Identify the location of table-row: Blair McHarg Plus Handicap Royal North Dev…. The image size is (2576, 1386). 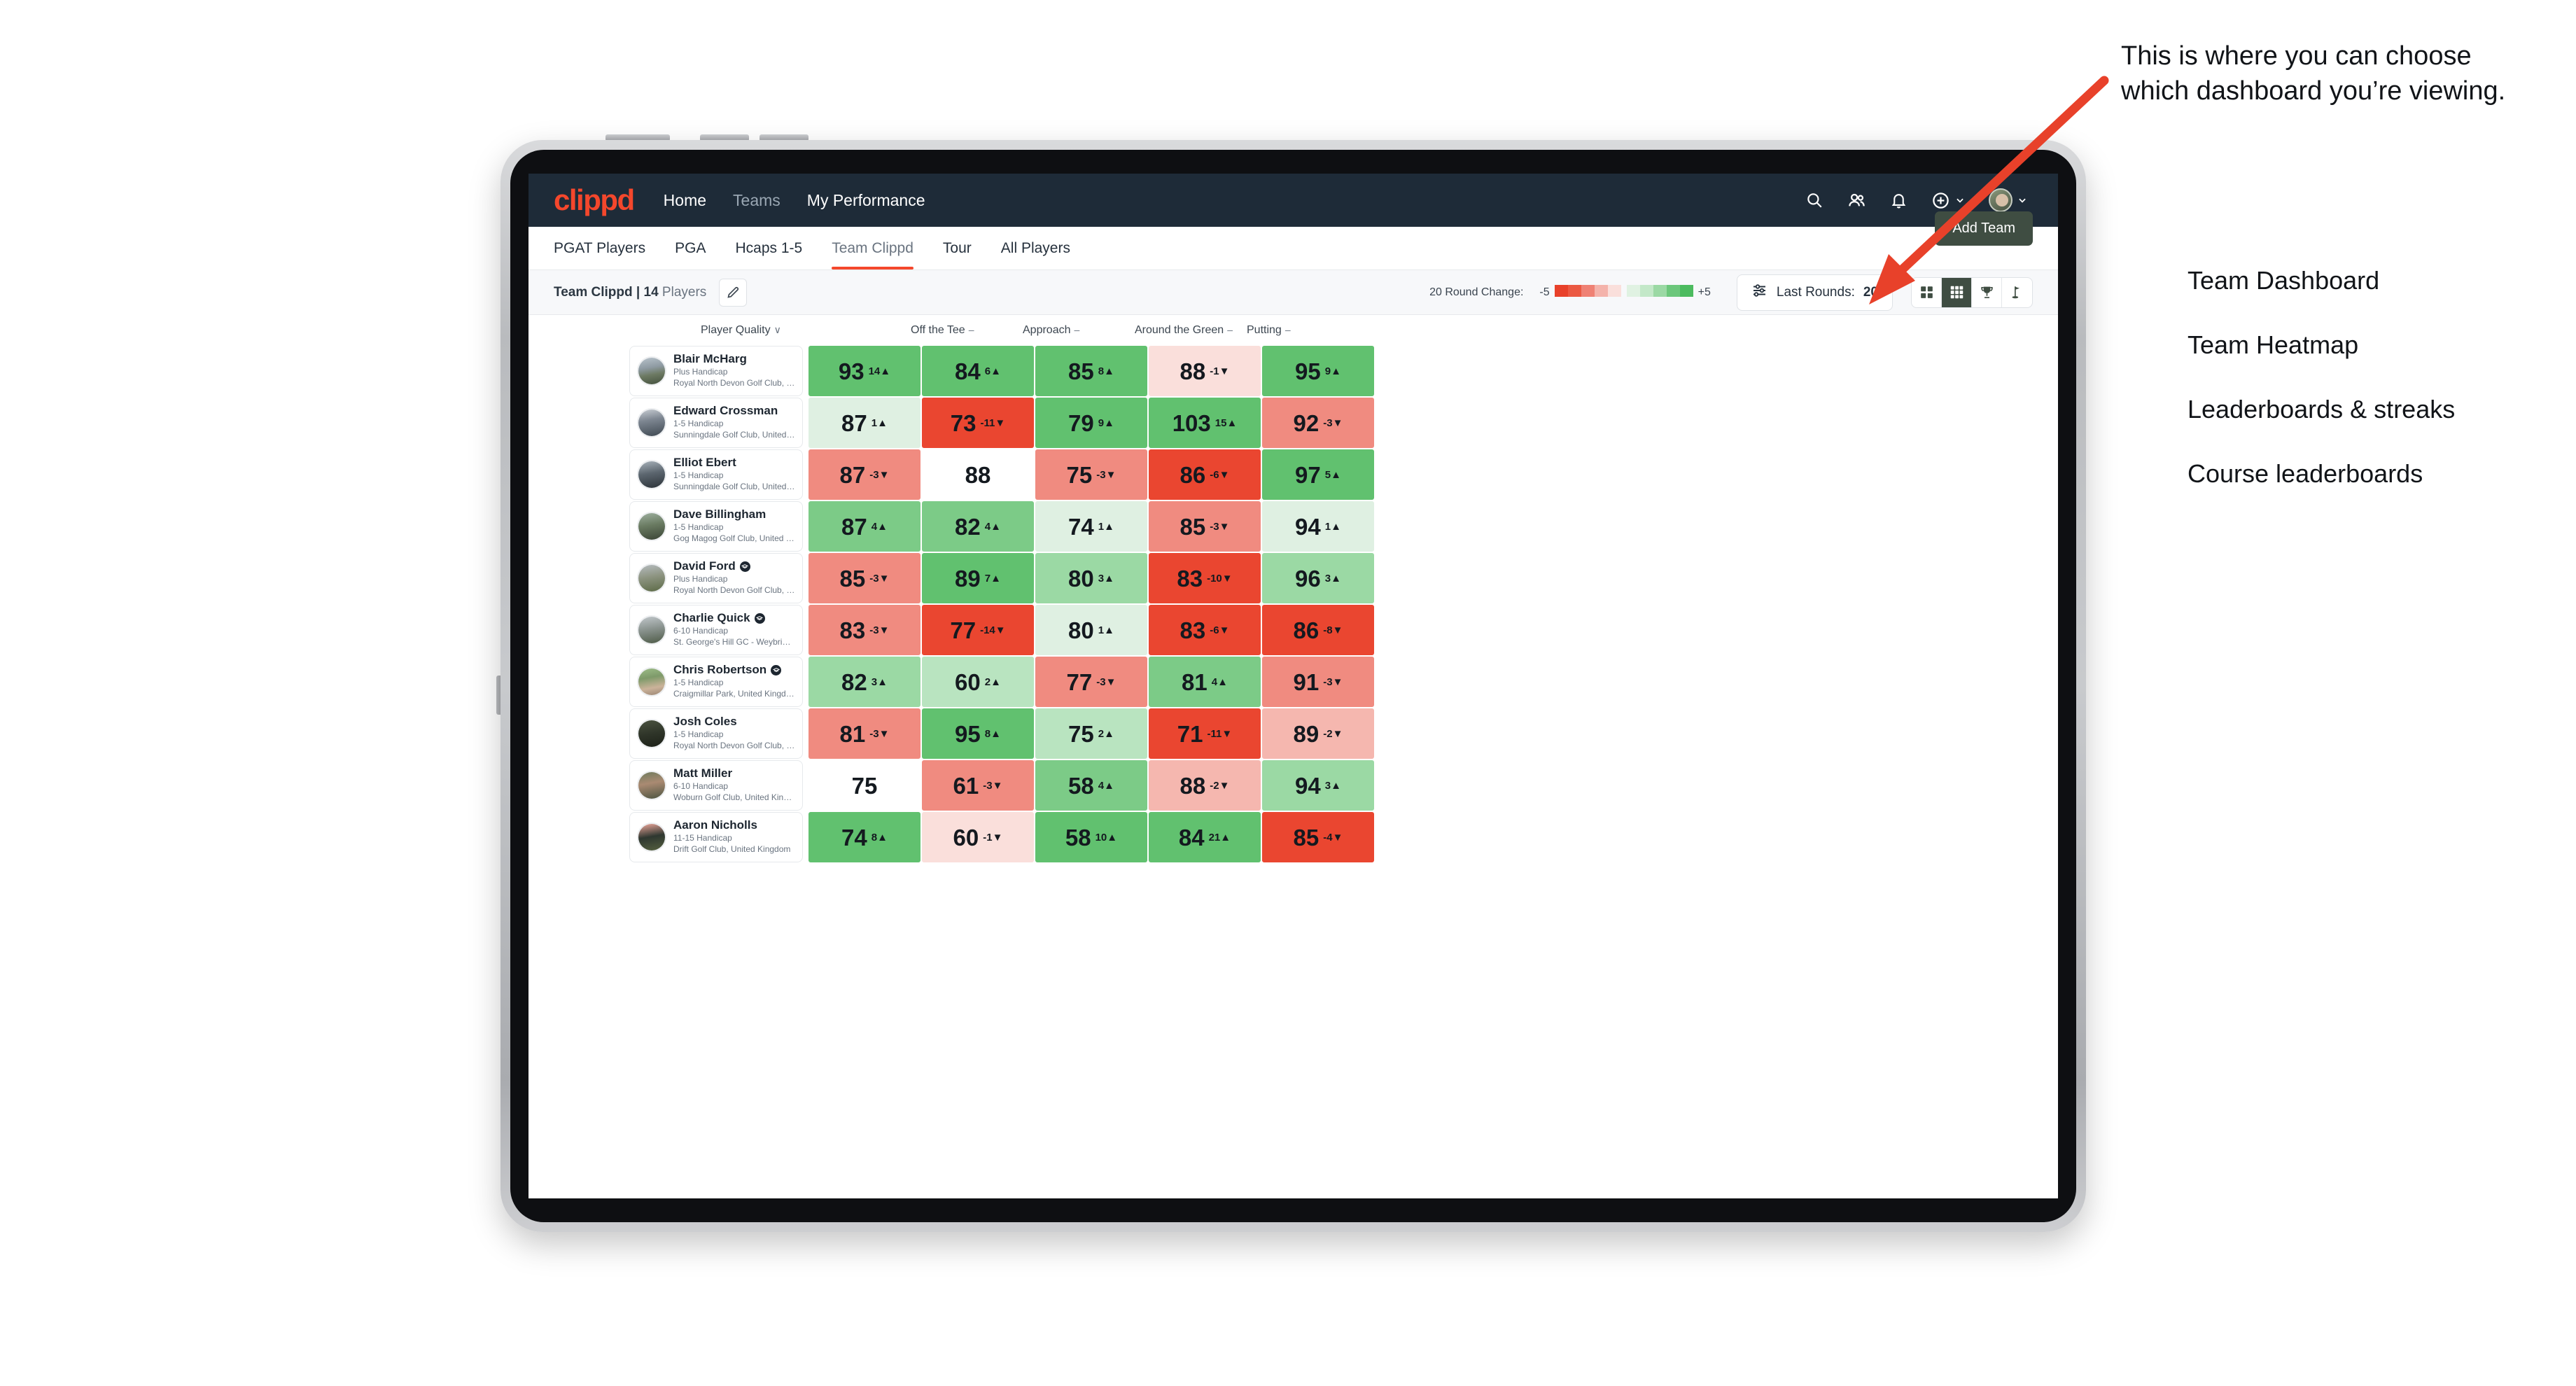
(1293, 371).